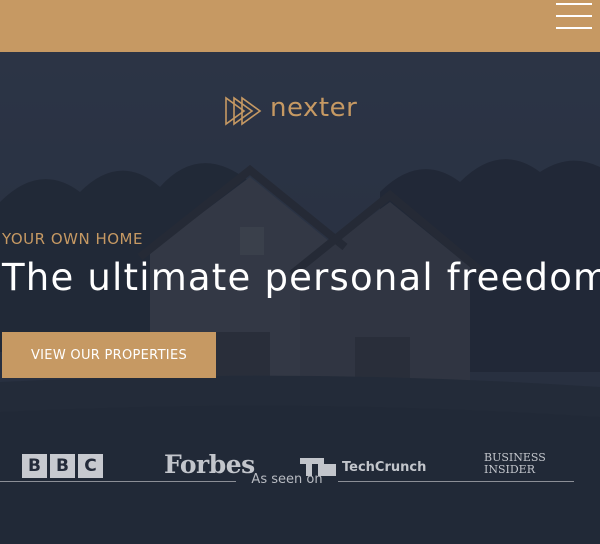 The image size is (600, 544). What do you see at coordinates (300, 26) in the screenshot?
I see `top-bar` at bounding box center [300, 26].